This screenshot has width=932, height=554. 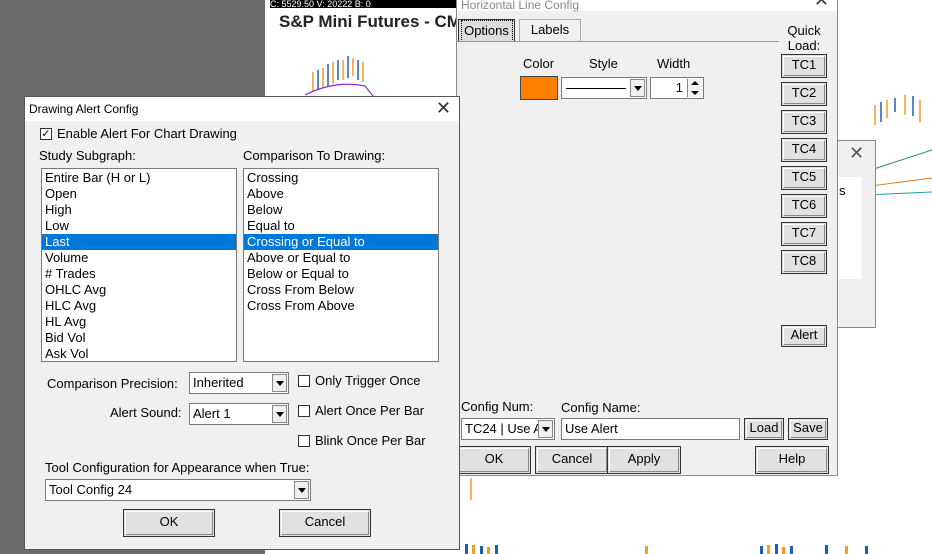 What do you see at coordinates (368, 380) in the screenshot?
I see `only-trigger-once-label: Only Trigger Once` at bounding box center [368, 380].